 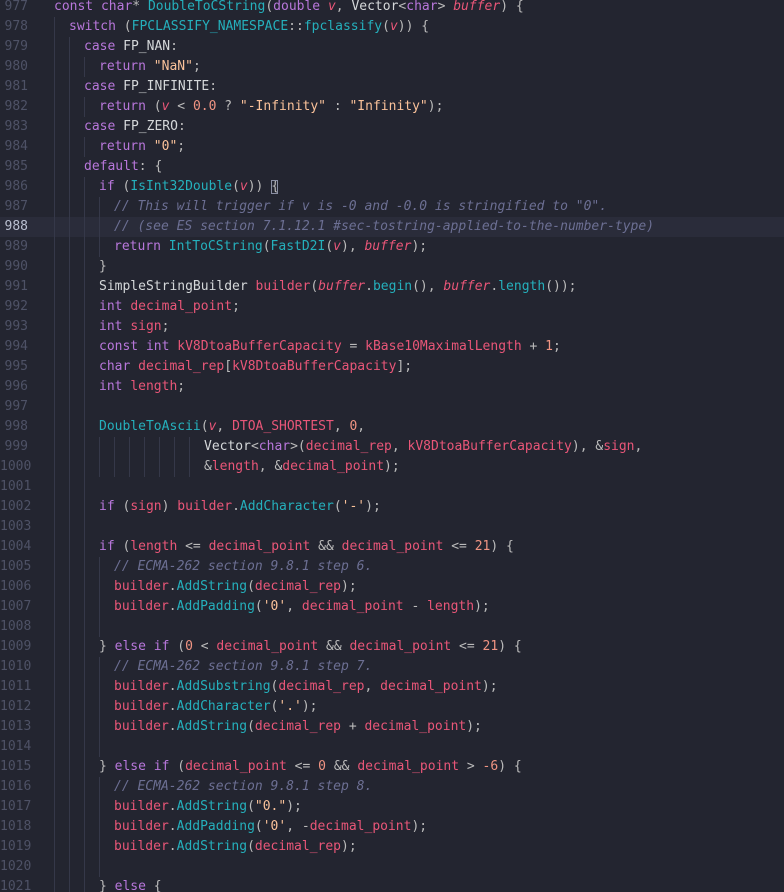 I want to click on code-line: 1008, so click(x=392, y=627).